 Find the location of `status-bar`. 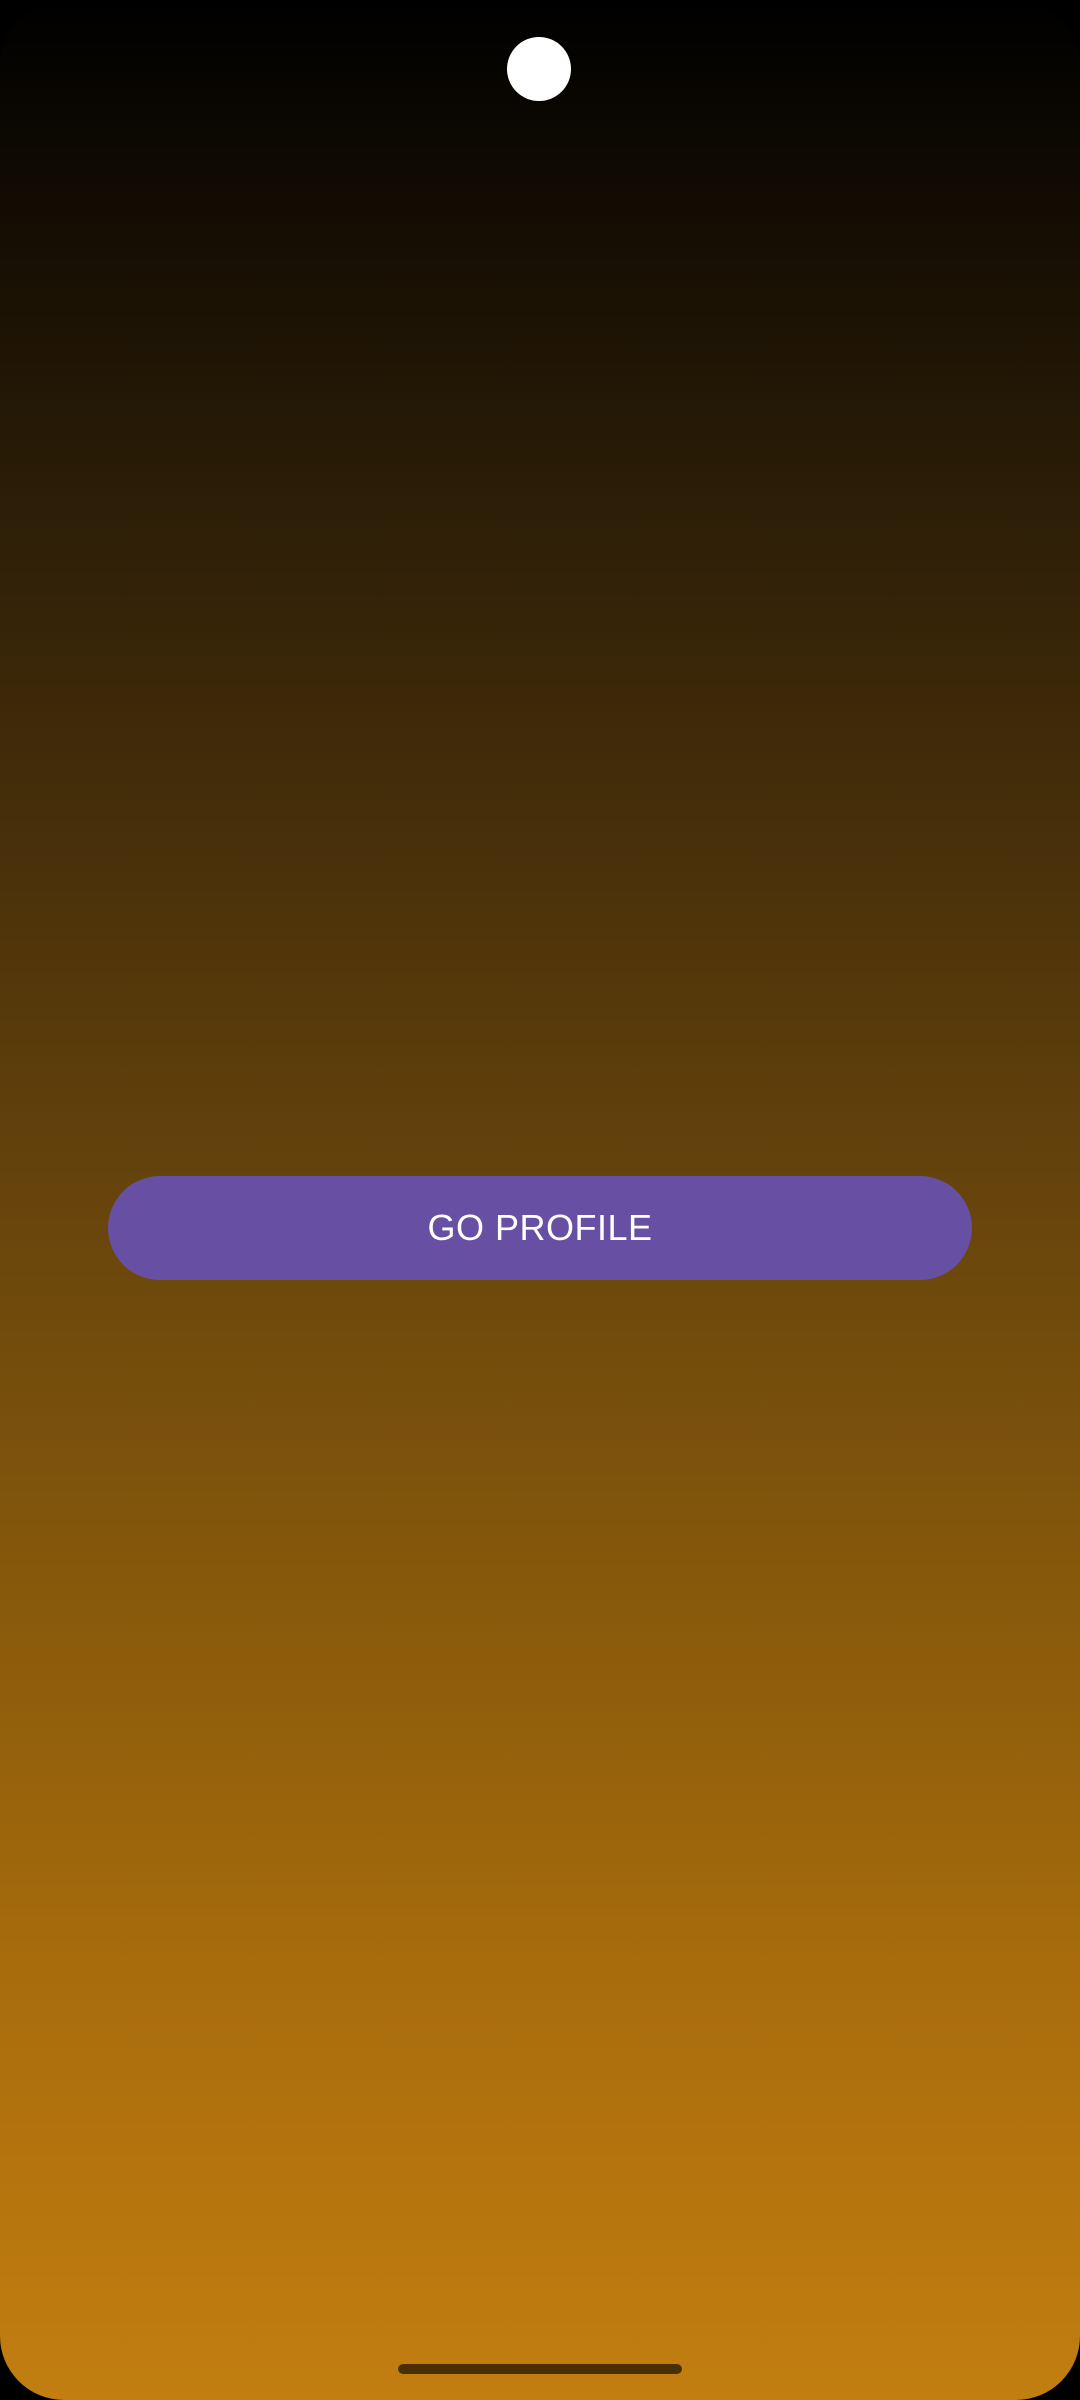

status-bar is located at coordinates (540, 60).